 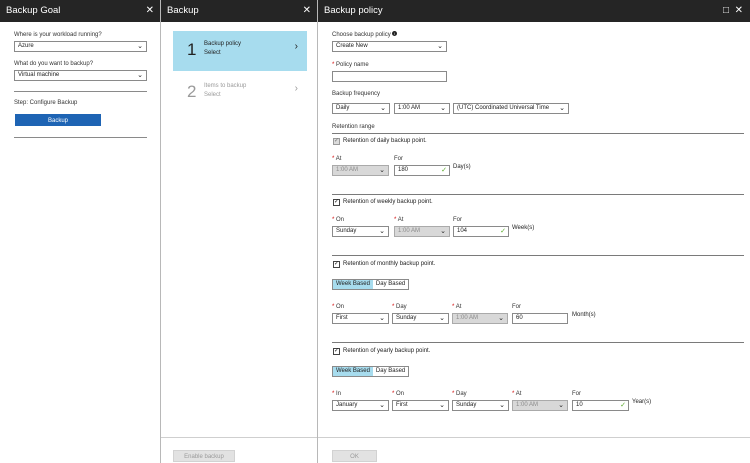 I want to click on monthly-basis-toggle: Week Based Day Based, so click(x=371, y=284).